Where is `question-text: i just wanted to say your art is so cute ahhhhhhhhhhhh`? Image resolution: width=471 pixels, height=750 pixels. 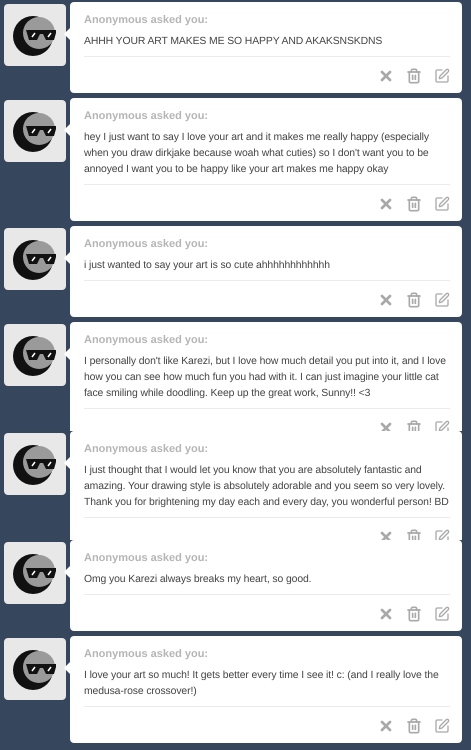
question-text: i just wanted to say your art is so cute ahhhhhhhhhhhh is located at coordinates (207, 266).